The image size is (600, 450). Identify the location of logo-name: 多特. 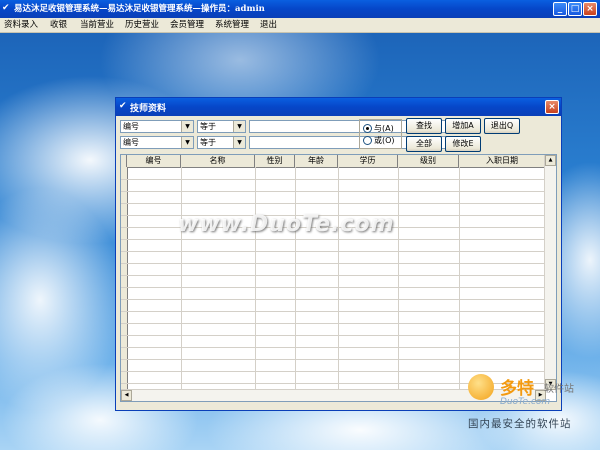
(517, 389).